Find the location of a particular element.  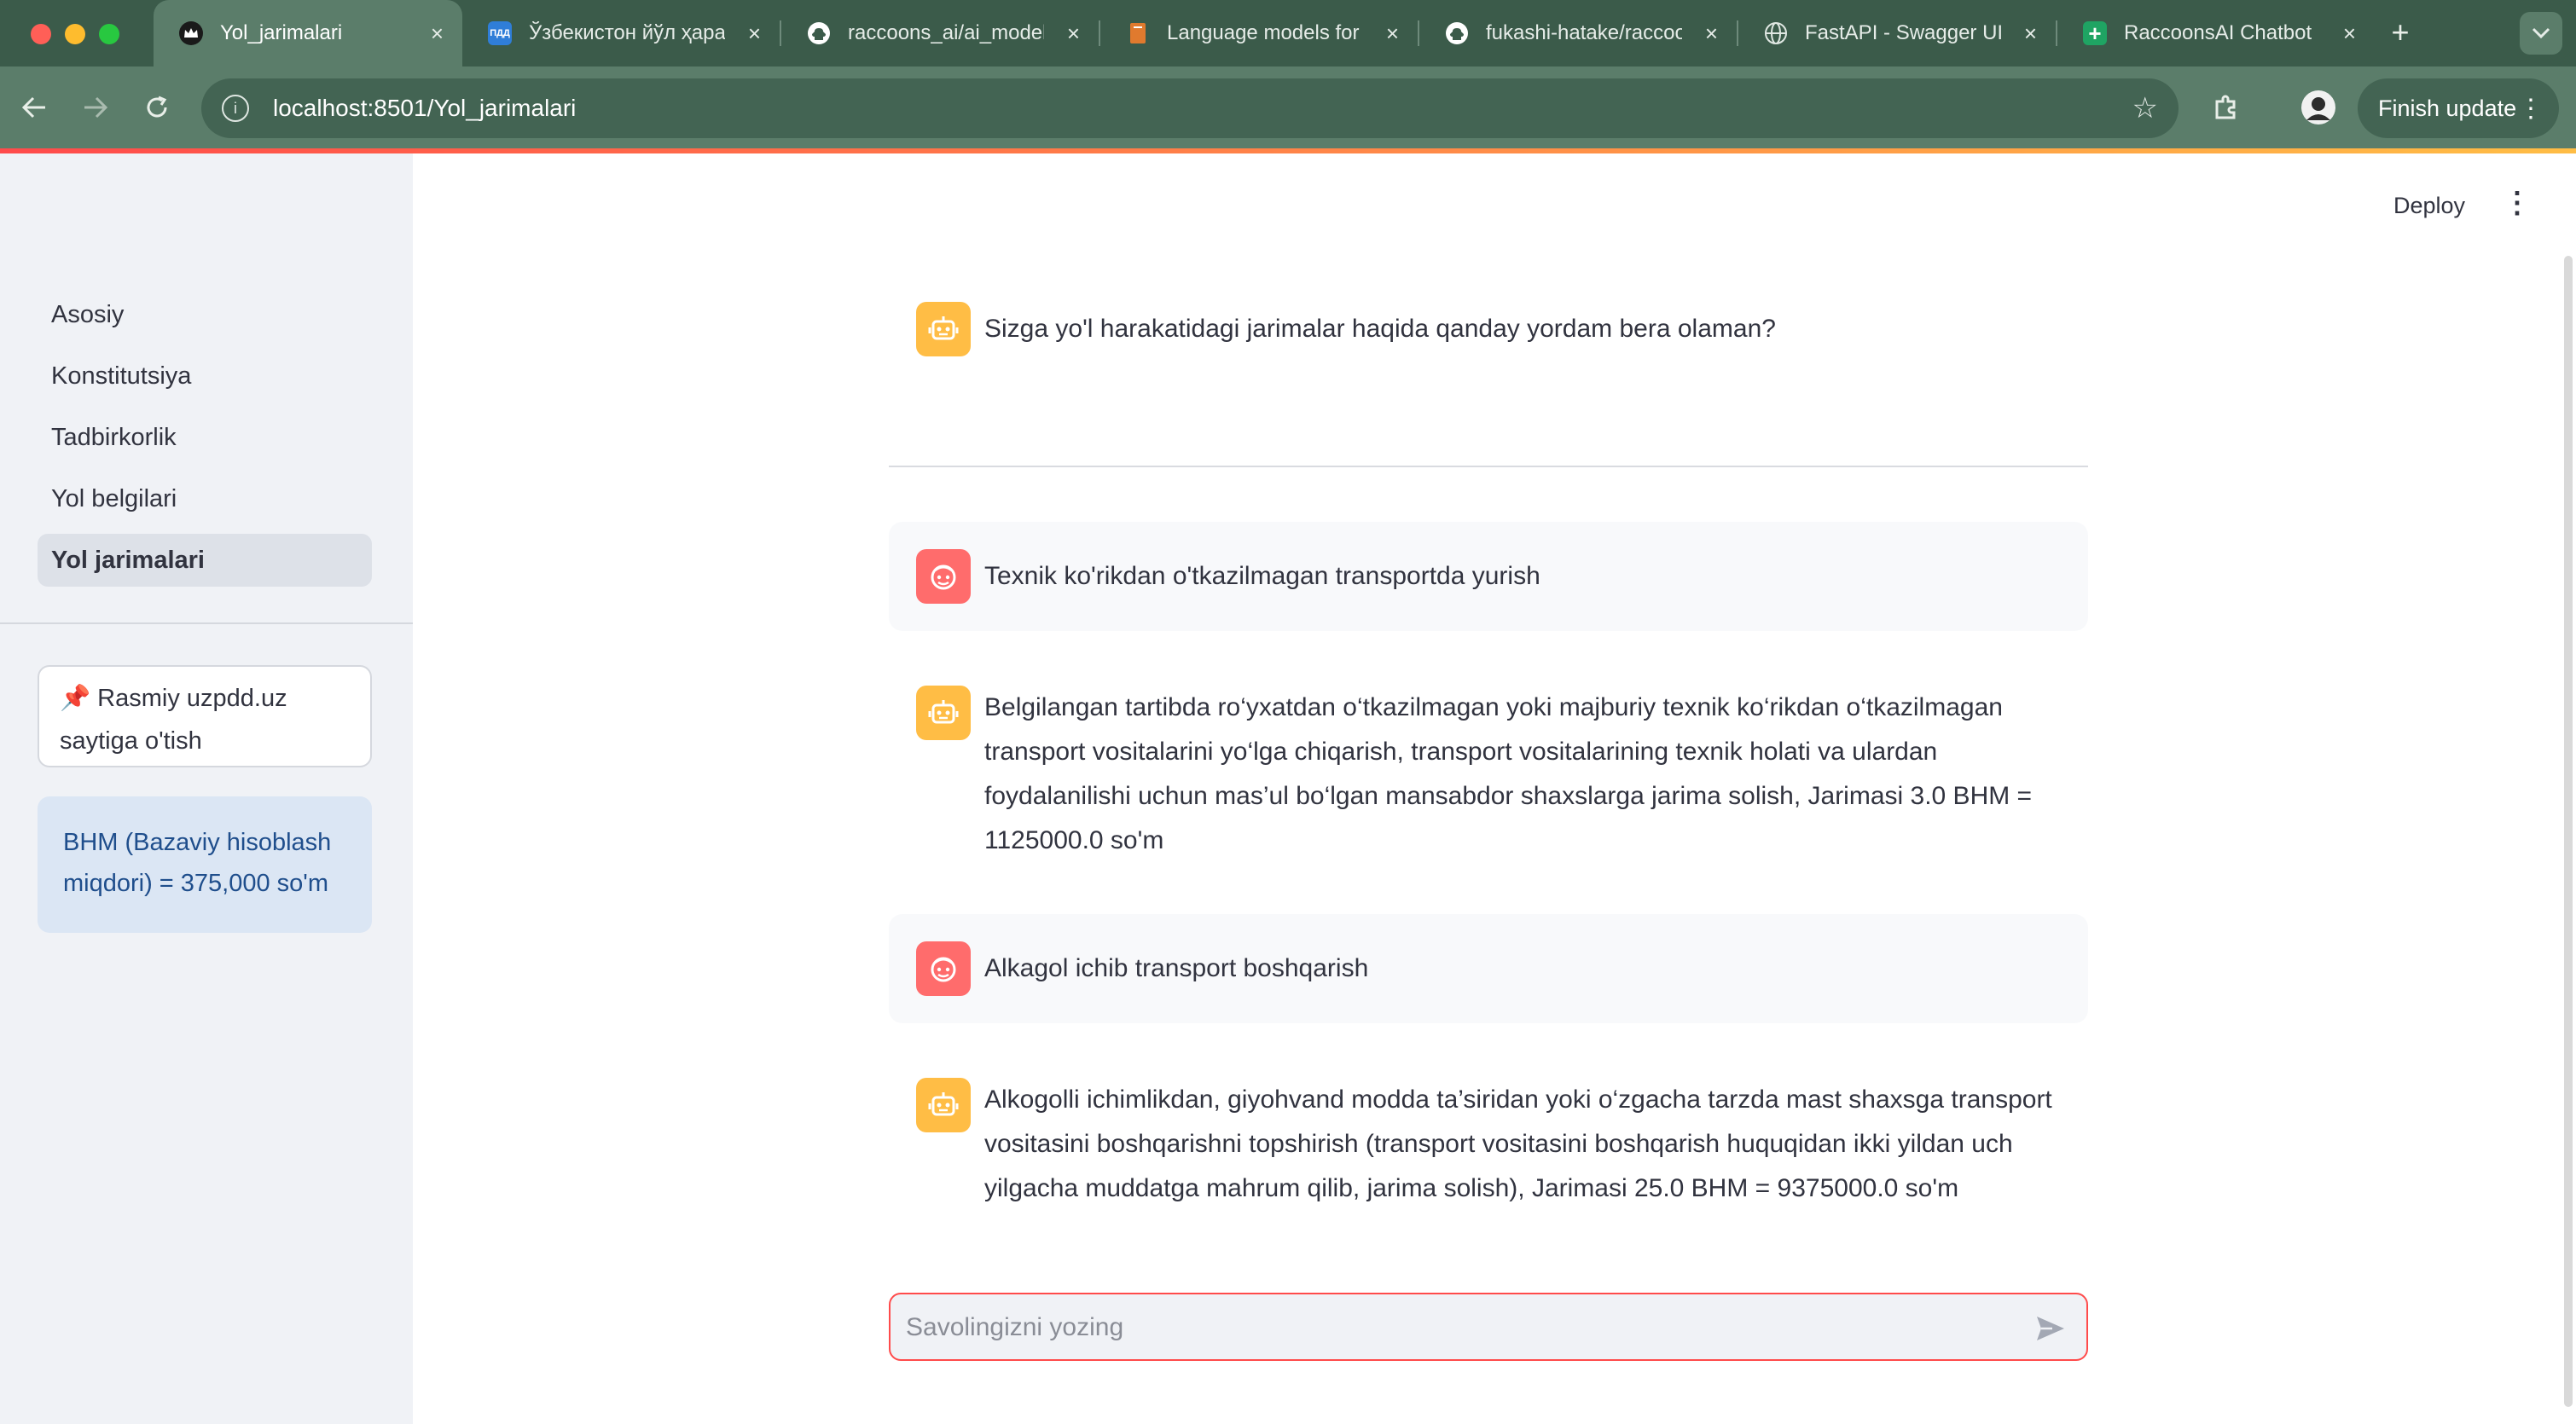

puzzle-icon is located at coordinates (2225, 107).